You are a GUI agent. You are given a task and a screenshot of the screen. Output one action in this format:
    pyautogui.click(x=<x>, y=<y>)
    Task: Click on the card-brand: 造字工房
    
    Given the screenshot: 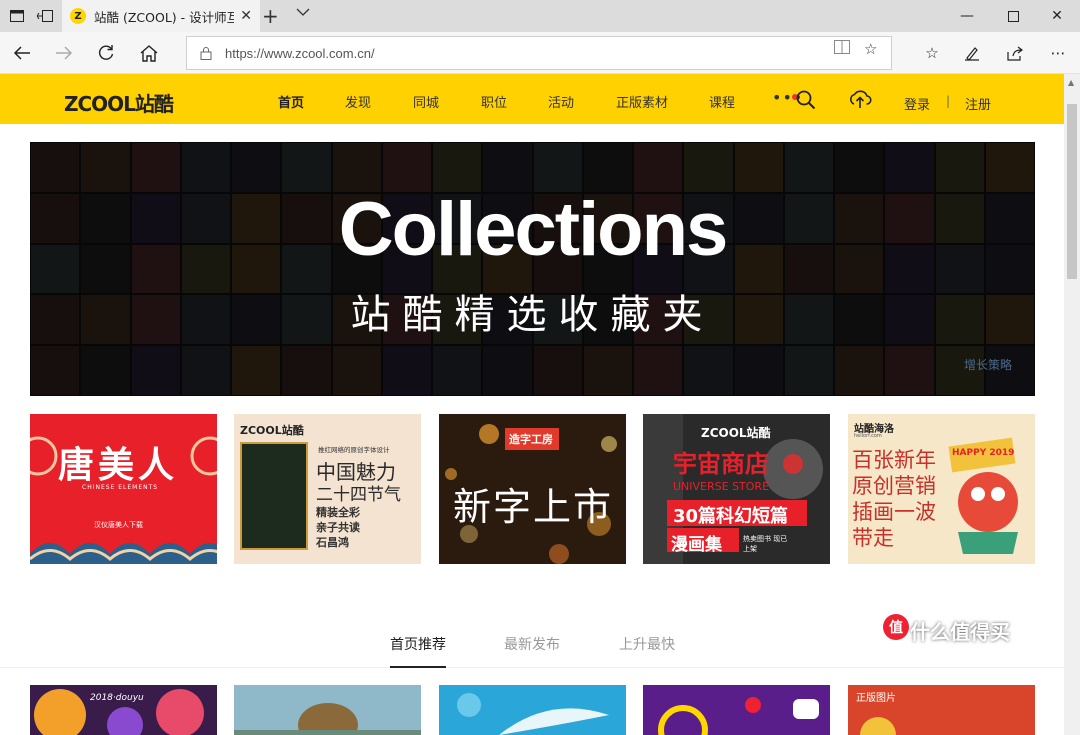 What is the action you would take?
    pyautogui.click(x=531, y=439)
    